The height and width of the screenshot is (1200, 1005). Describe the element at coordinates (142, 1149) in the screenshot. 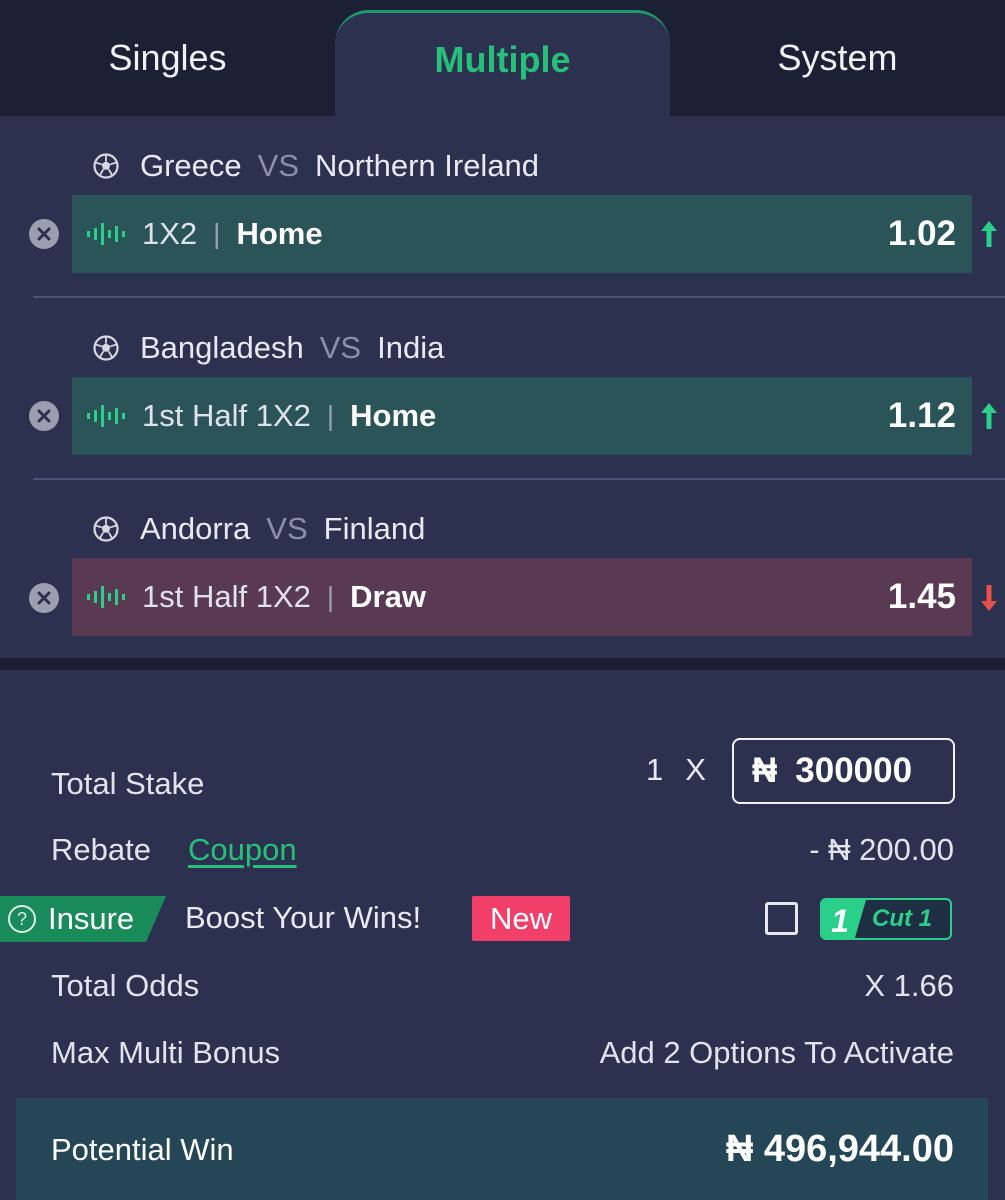

I see `potential-win-label: Potential Win` at that location.